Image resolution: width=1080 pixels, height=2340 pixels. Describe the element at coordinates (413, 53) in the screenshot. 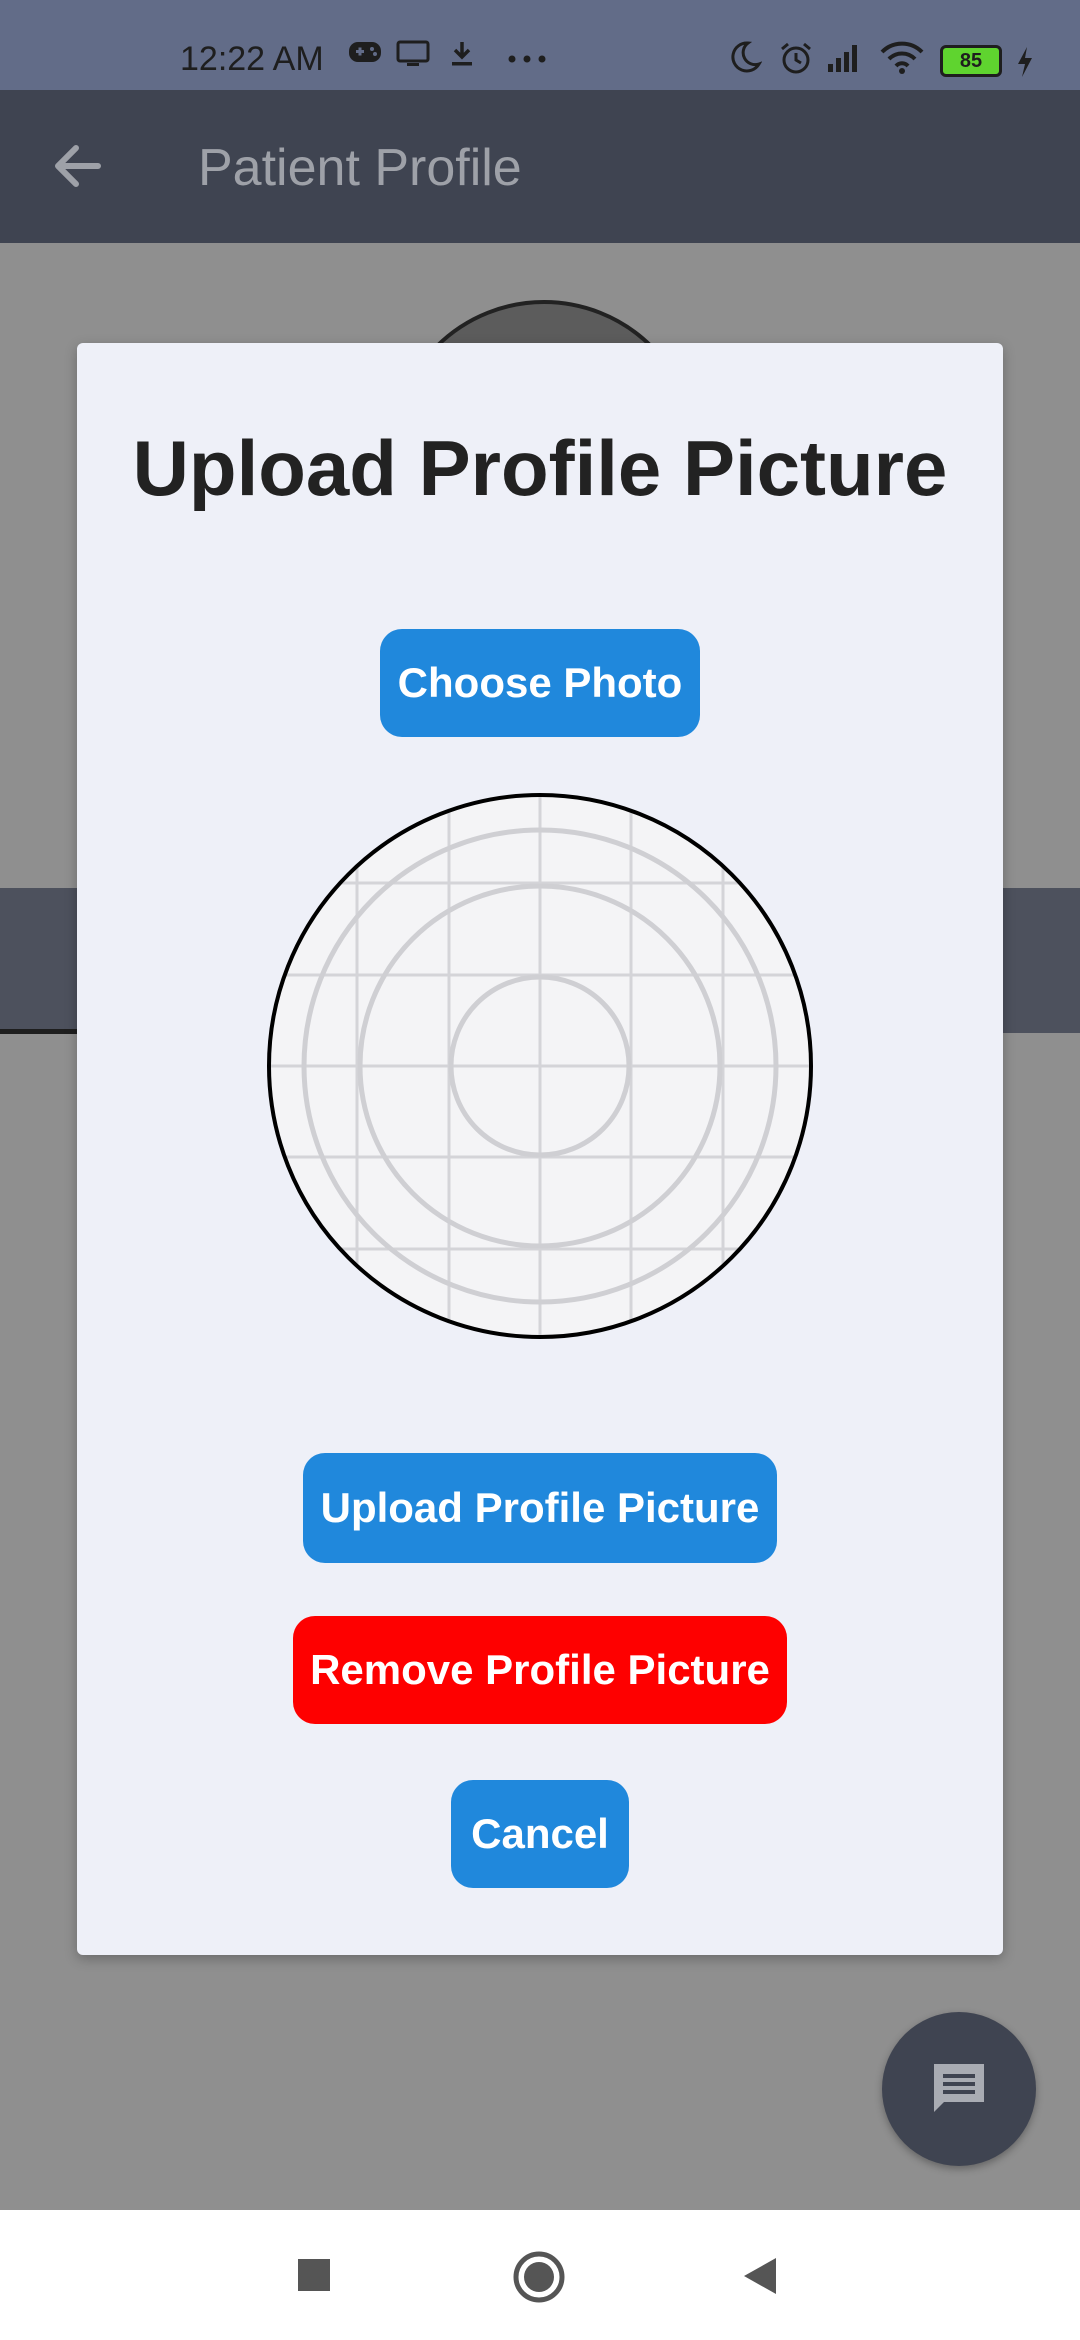

I see `cast-icon` at that location.